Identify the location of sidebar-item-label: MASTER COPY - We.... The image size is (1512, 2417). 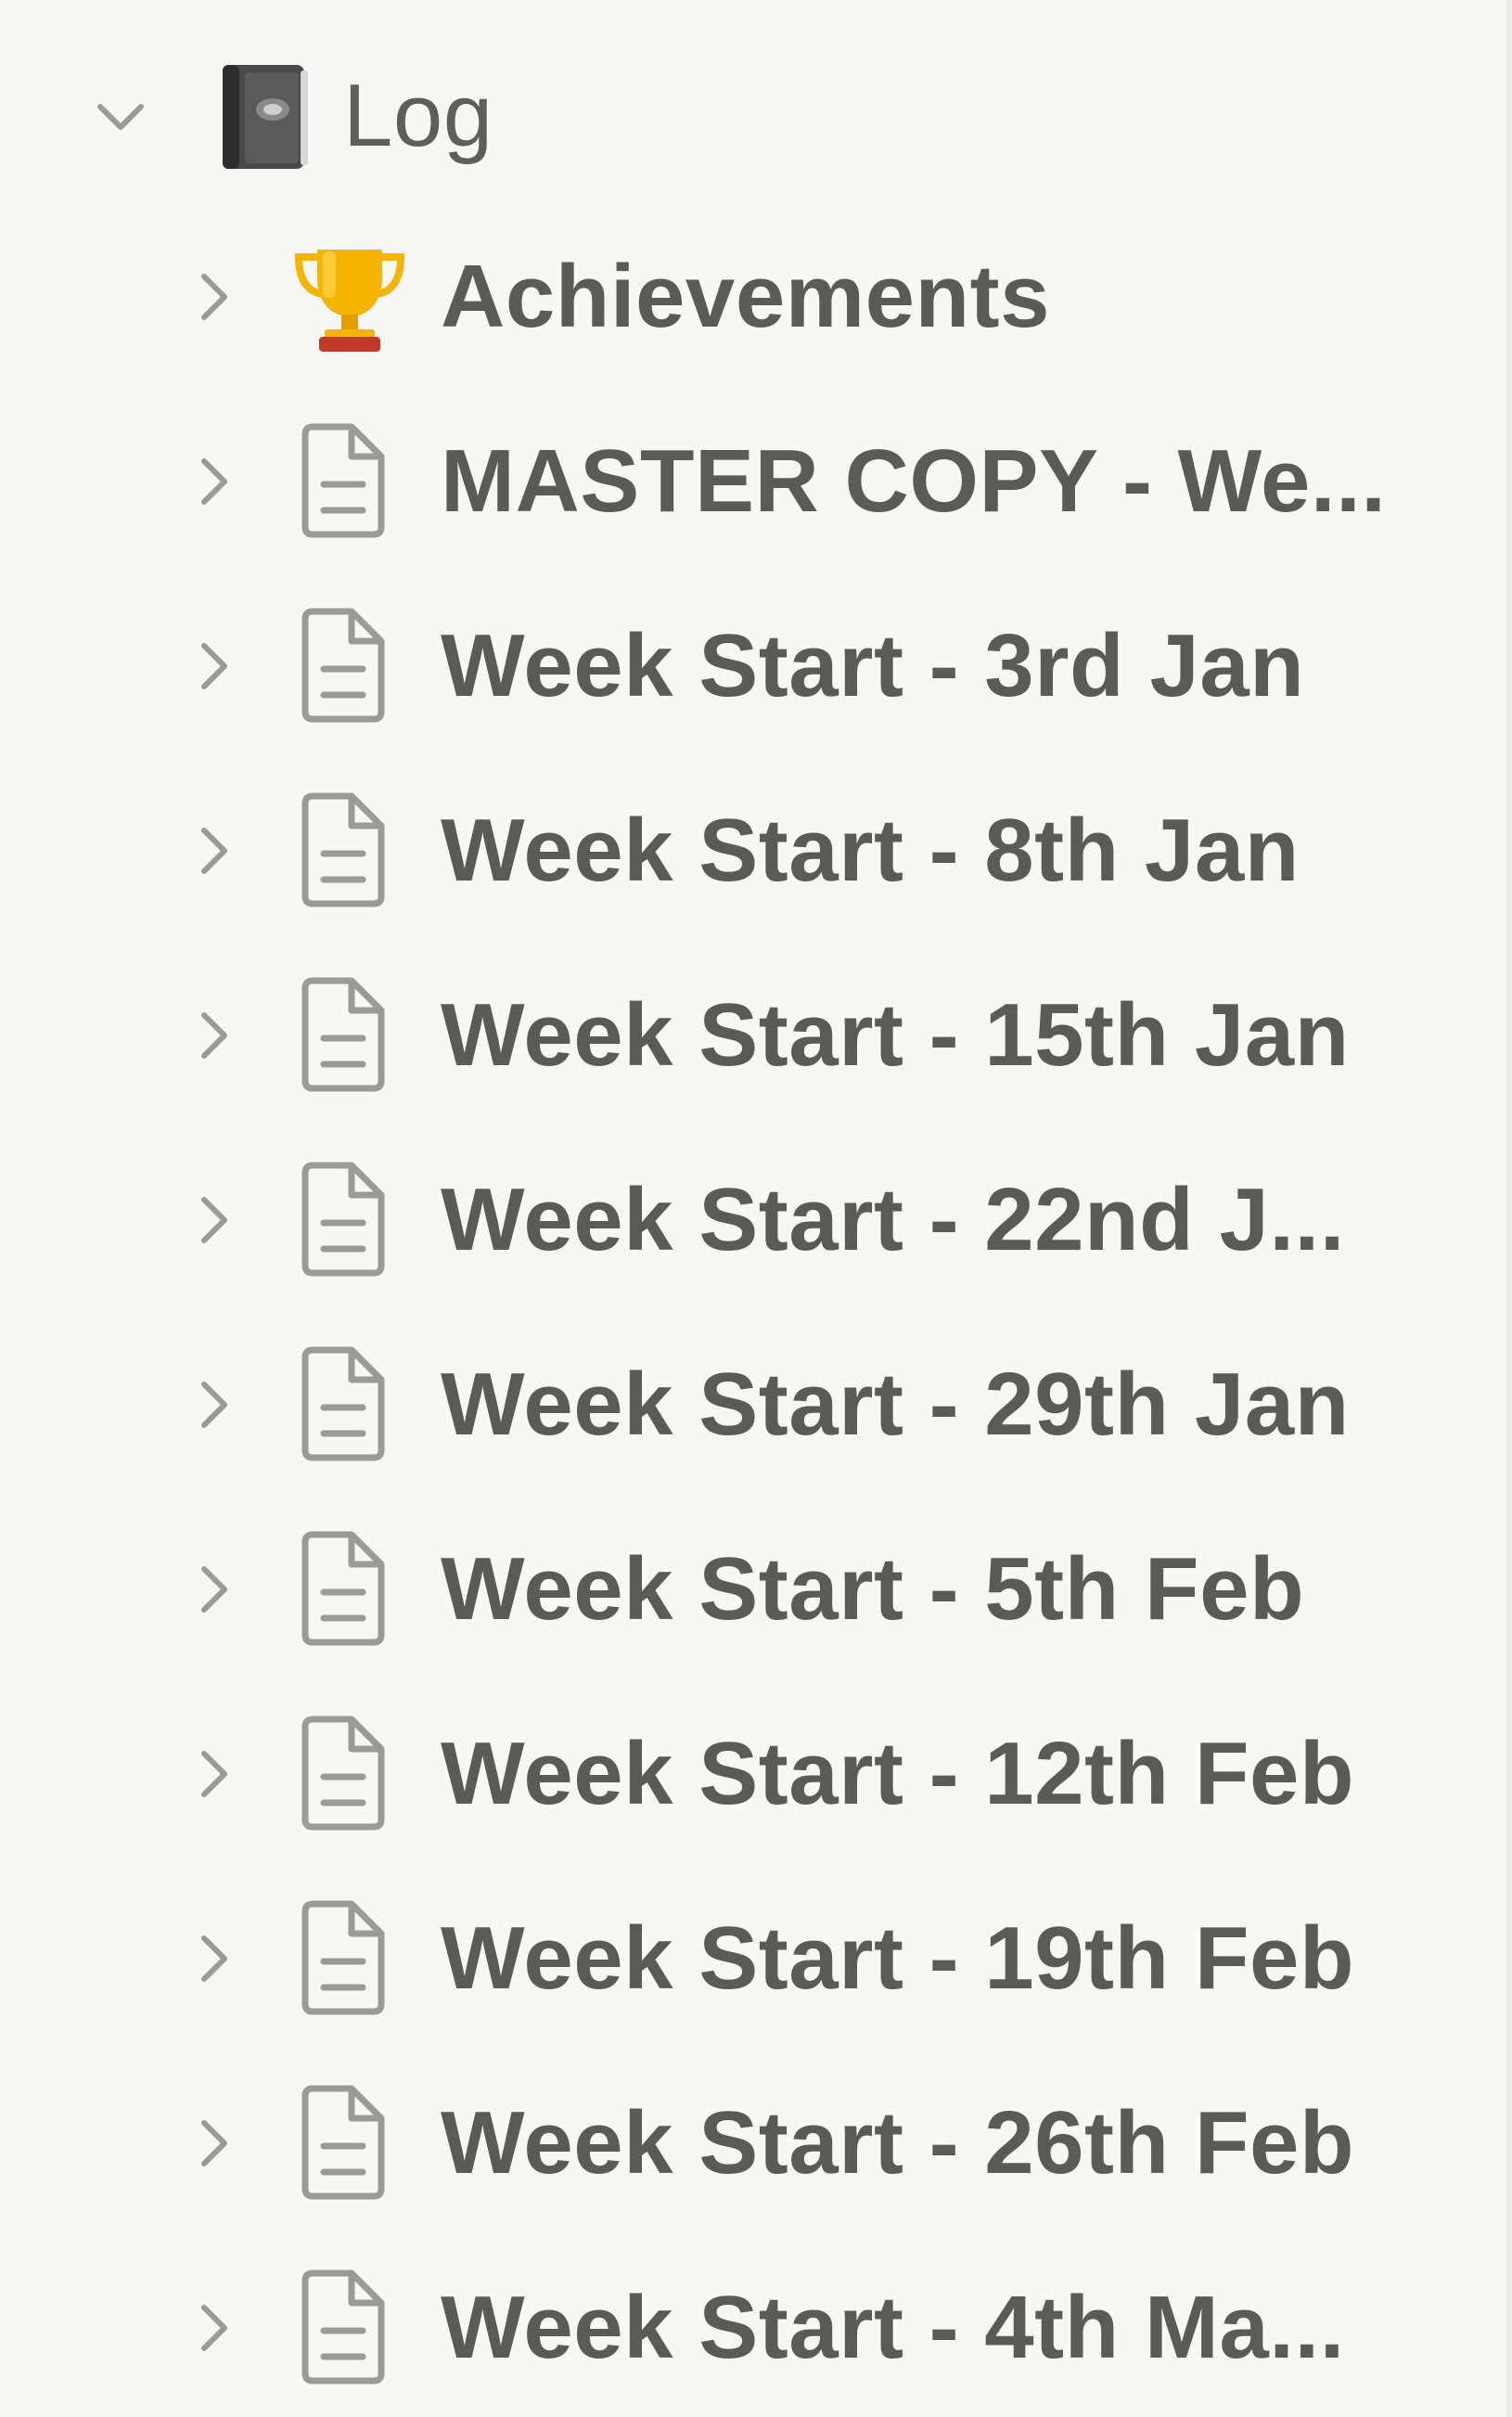
(914, 481).